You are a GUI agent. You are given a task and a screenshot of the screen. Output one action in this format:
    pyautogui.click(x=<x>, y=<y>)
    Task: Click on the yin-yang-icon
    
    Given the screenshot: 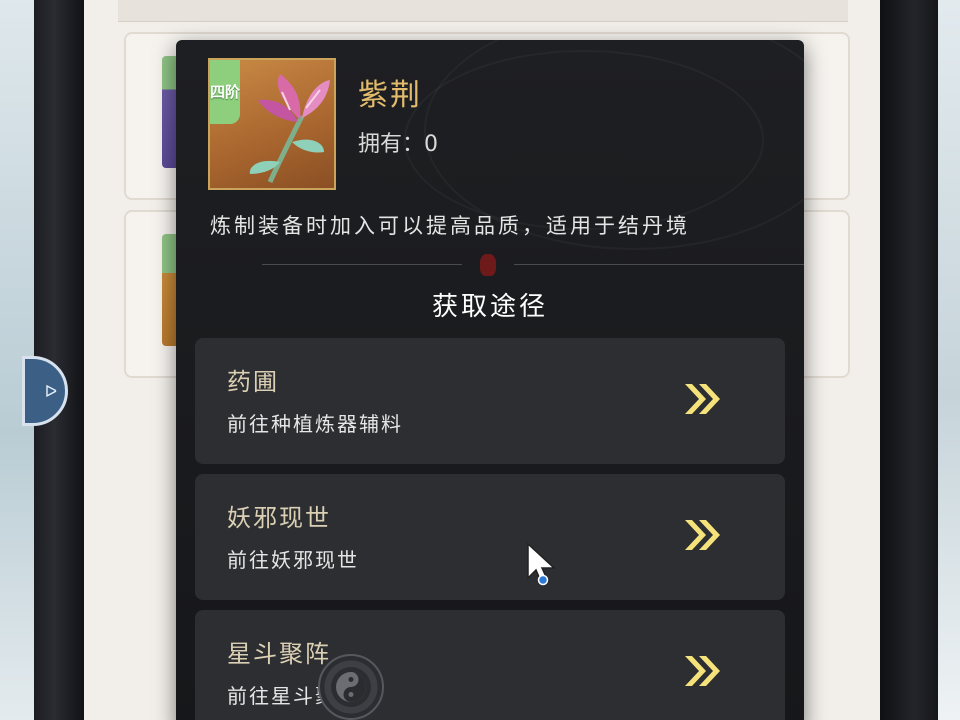 What is the action you would take?
    pyautogui.click(x=351, y=687)
    